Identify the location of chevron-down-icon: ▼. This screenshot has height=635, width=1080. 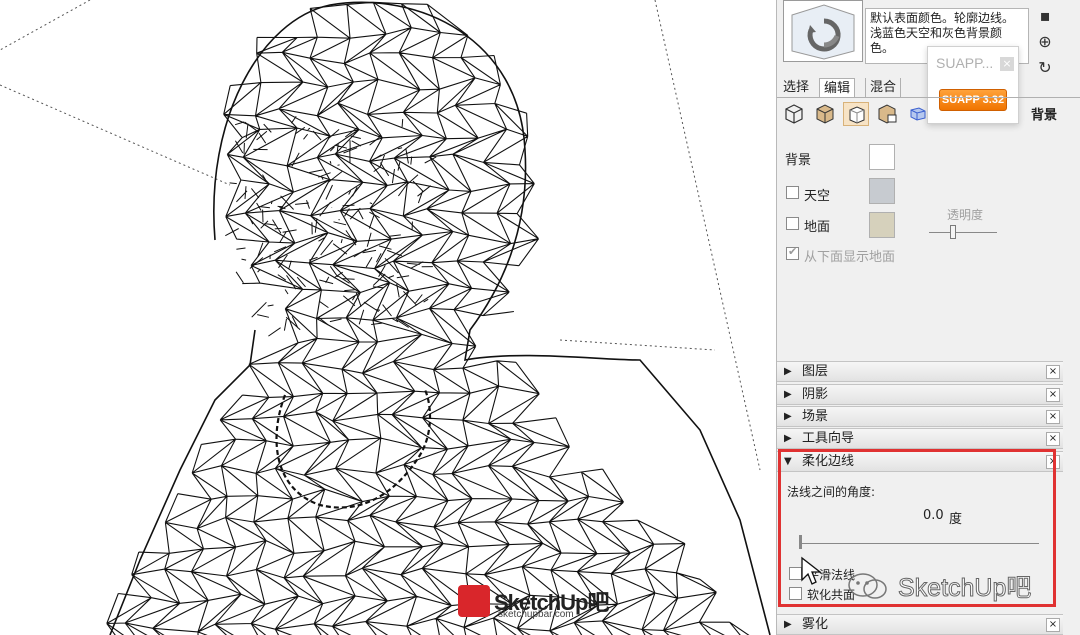
(788, 461).